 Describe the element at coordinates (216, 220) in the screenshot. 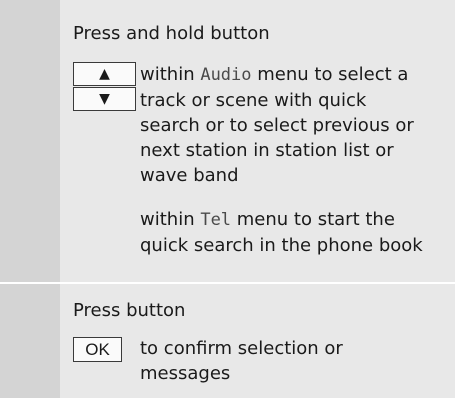

I see `tel-menu-name: Tel` at that location.